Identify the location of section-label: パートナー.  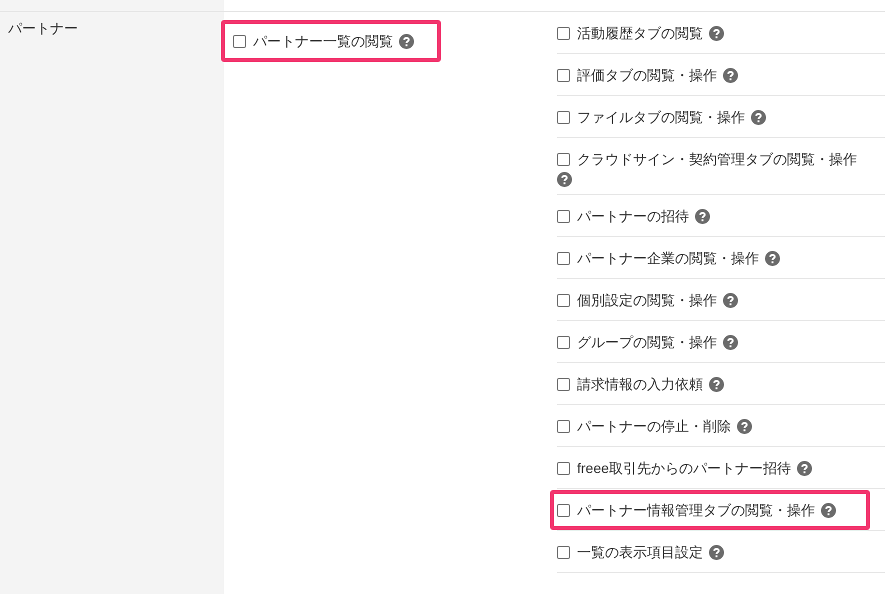
(43, 29).